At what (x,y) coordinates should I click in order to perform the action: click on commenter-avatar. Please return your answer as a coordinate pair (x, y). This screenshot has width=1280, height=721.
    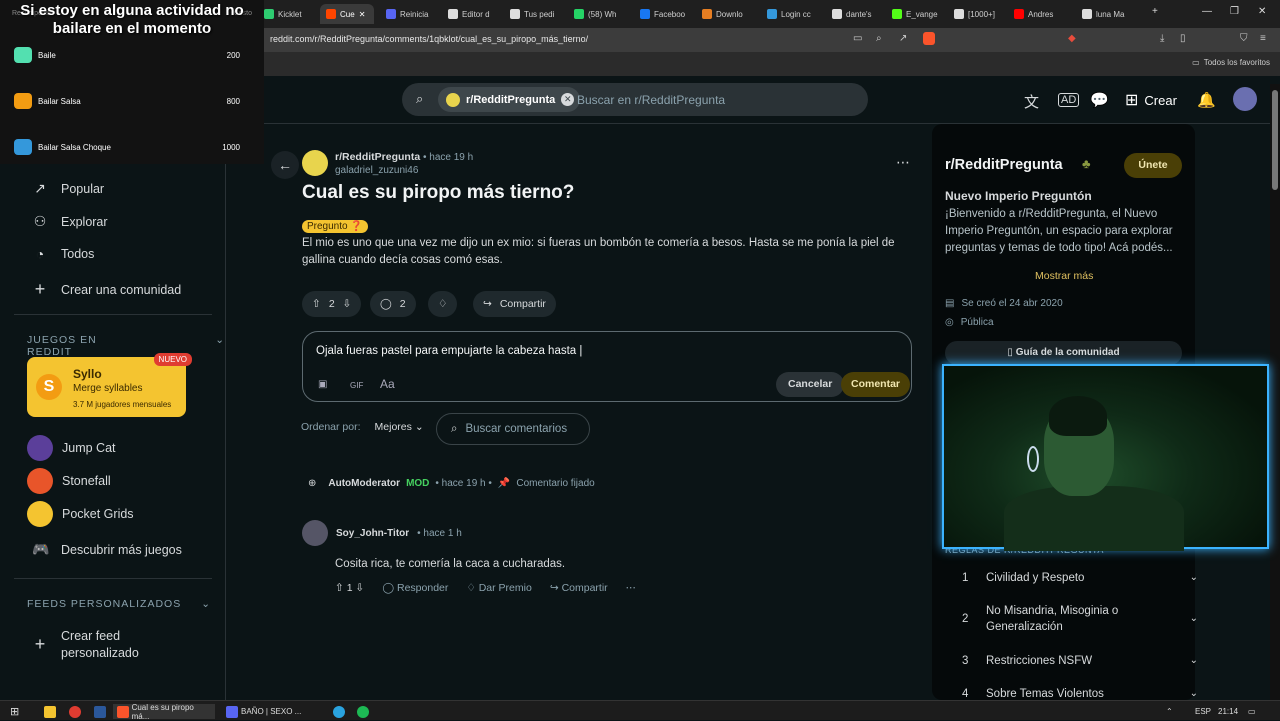
    Looking at the image, I should click on (315, 533).